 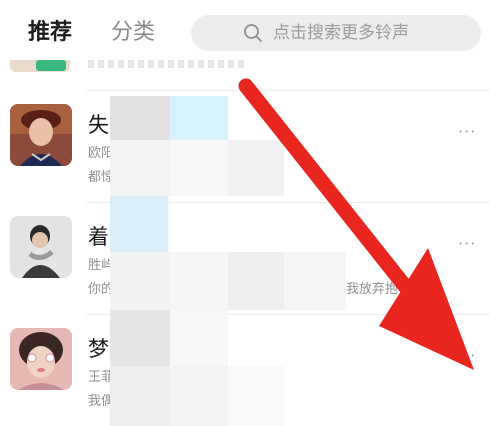 I want to click on search-input: 点击搜索更多铃声, so click(x=336, y=33).